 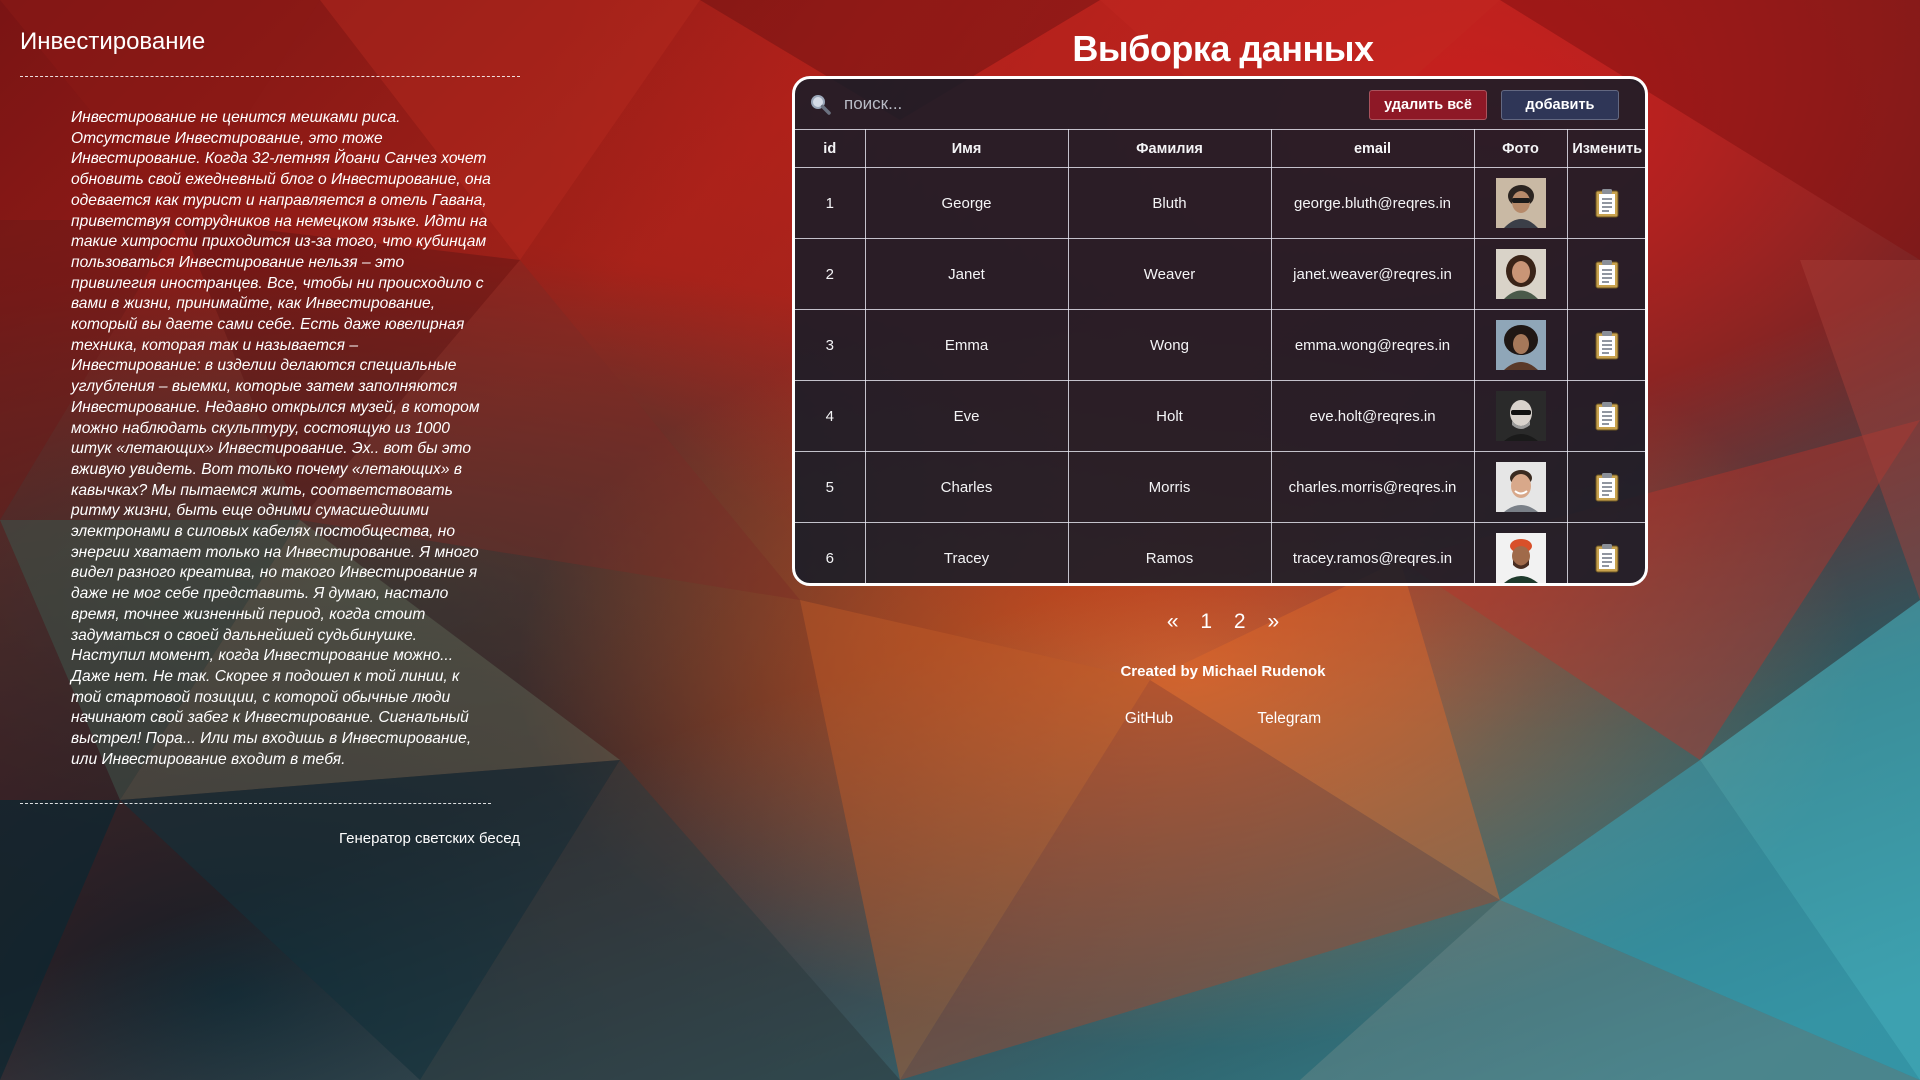 What do you see at coordinates (1173, 621) in the screenshot?
I see `pagination-prev: «` at bounding box center [1173, 621].